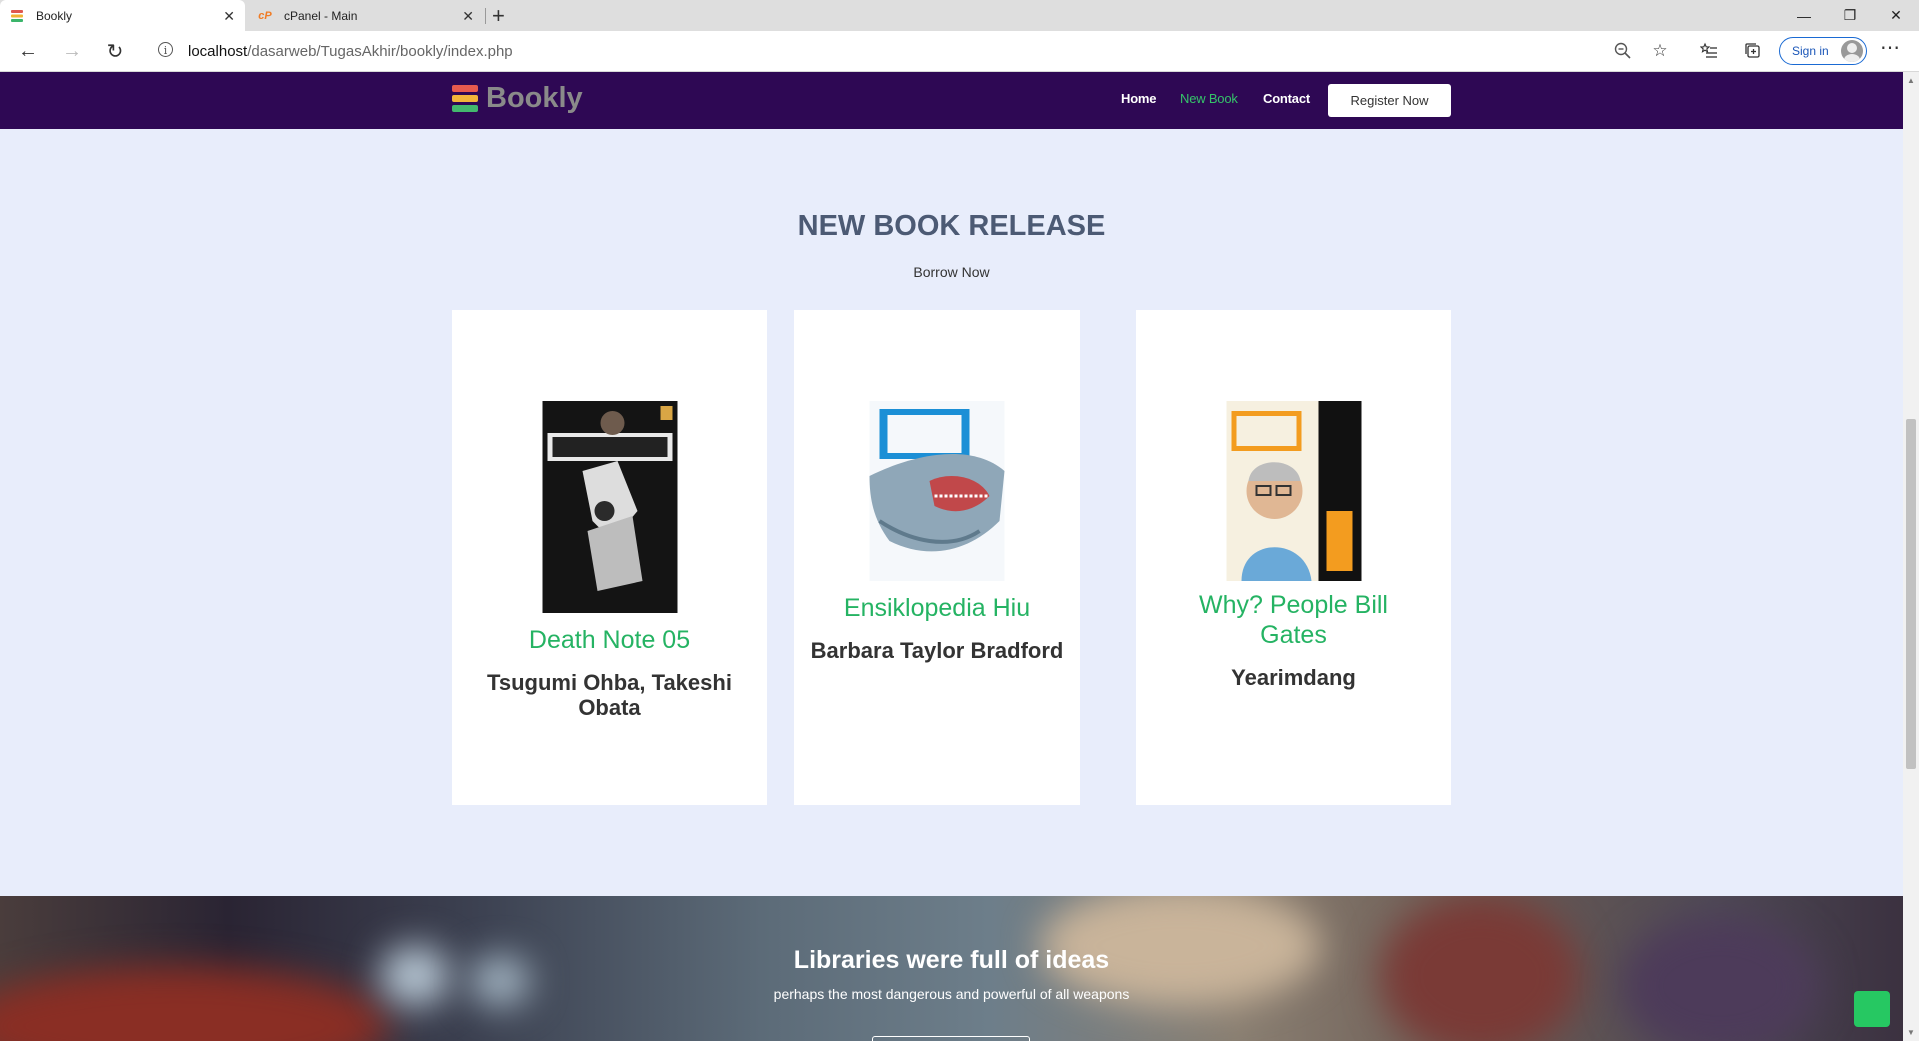  I want to click on favorites-list-icon, so click(1709, 51).